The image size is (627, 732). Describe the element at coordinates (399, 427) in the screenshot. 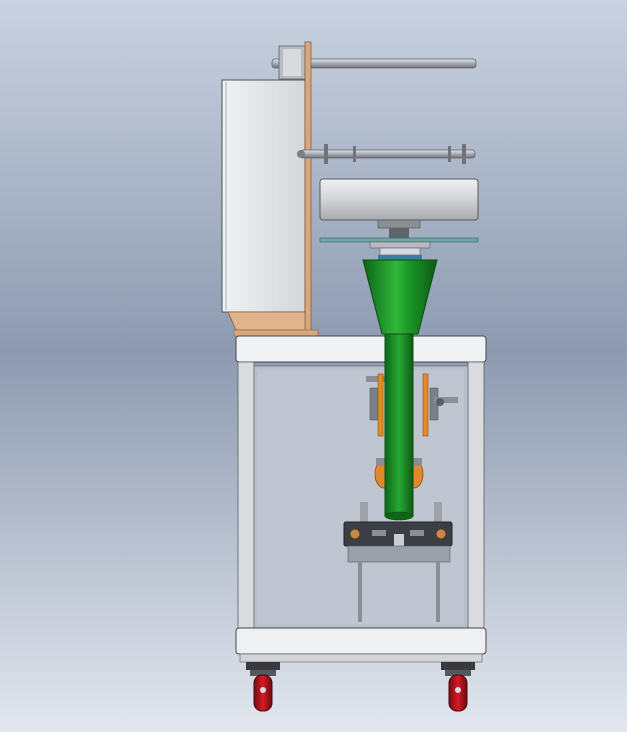

I see `forming-tube` at that location.